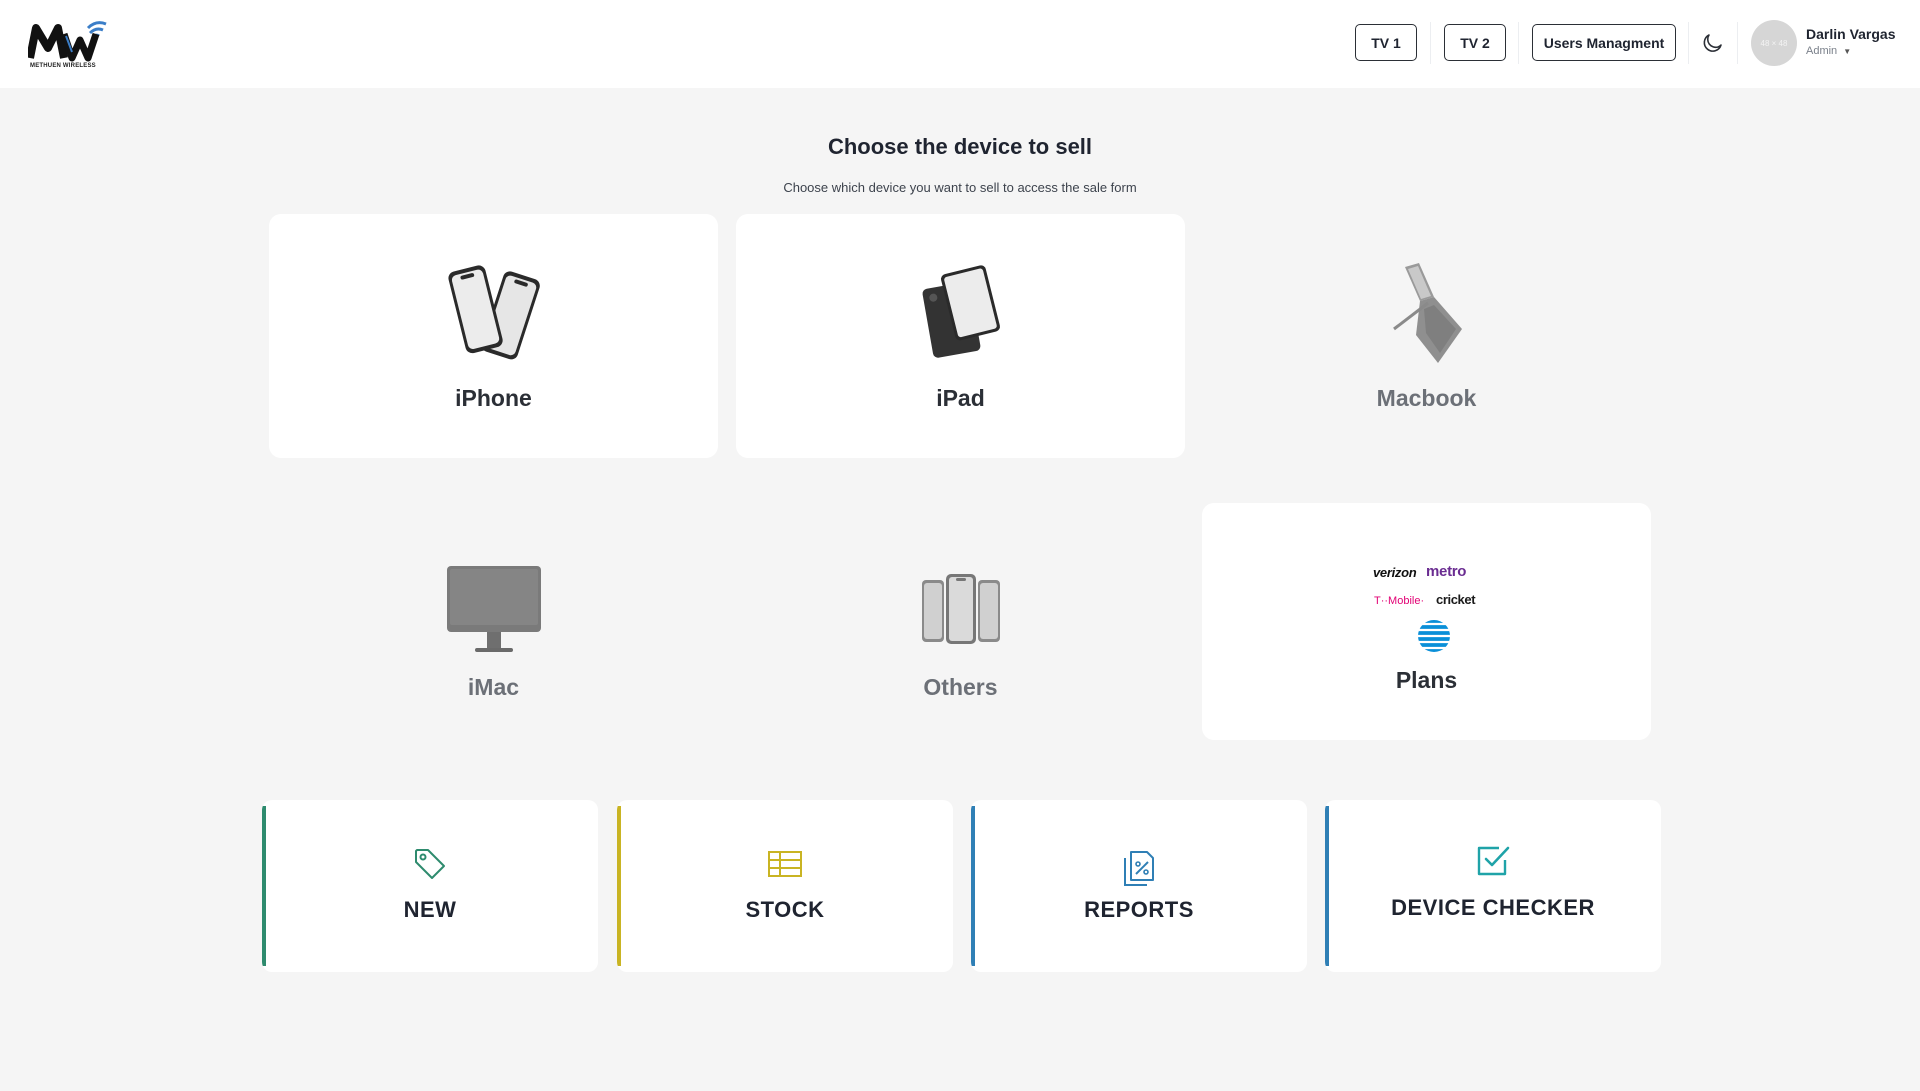 This screenshot has height=1091, width=1920. Describe the element at coordinates (1713, 43) in the screenshot. I see `dark-mode-moon-icon` at that location.